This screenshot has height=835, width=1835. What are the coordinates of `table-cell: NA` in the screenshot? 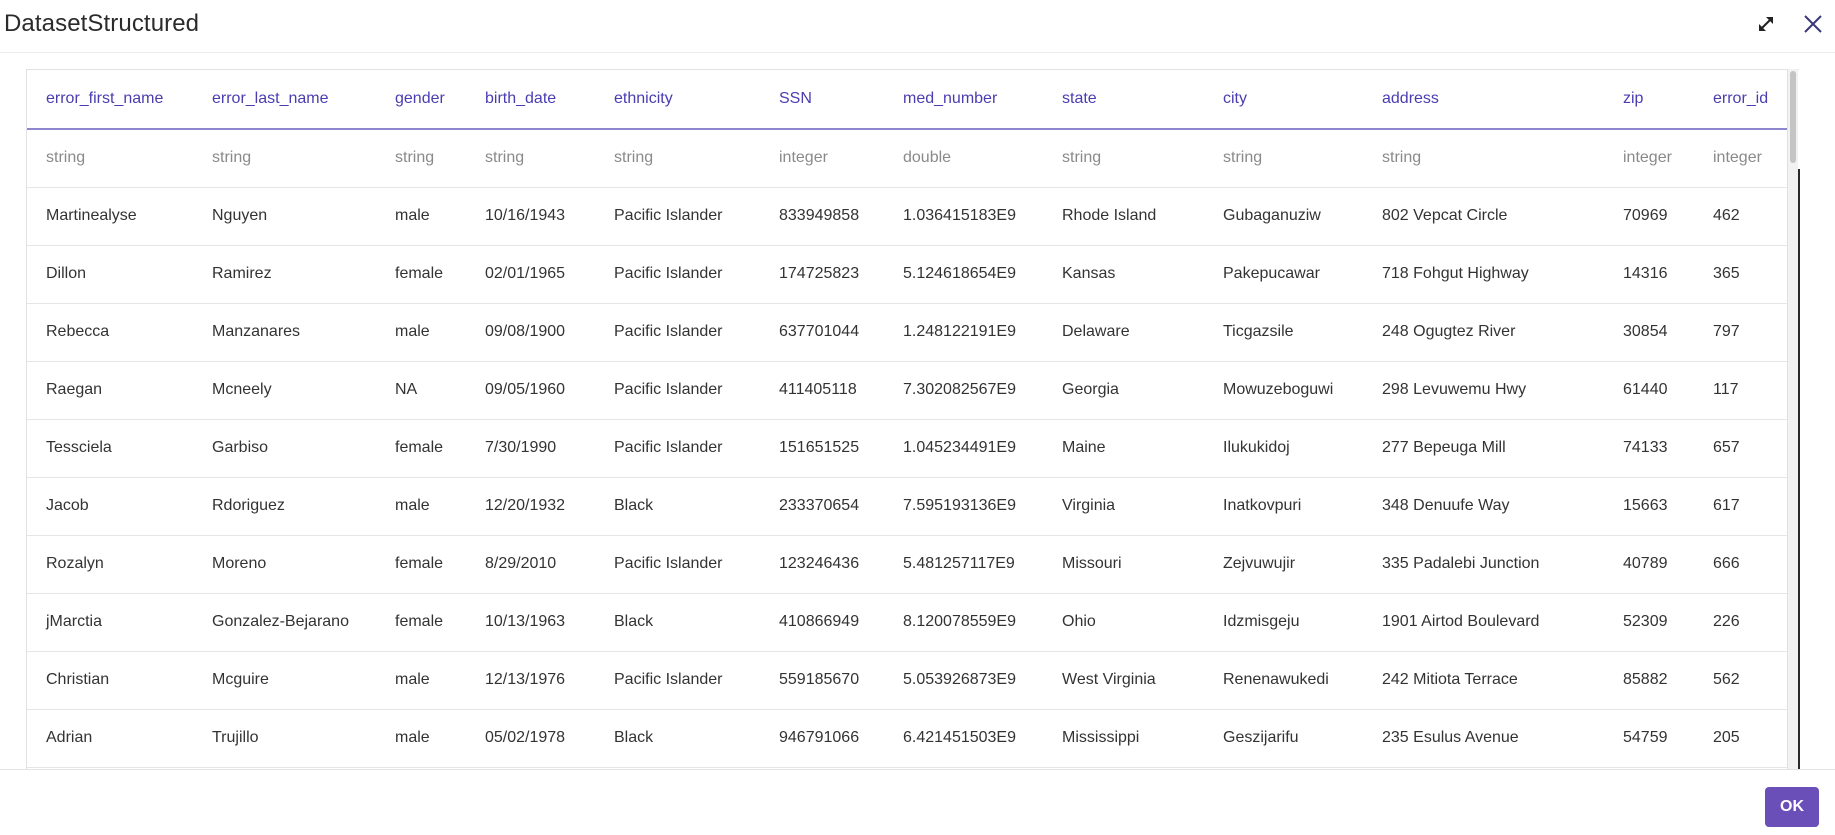 It's located at (421, 390).